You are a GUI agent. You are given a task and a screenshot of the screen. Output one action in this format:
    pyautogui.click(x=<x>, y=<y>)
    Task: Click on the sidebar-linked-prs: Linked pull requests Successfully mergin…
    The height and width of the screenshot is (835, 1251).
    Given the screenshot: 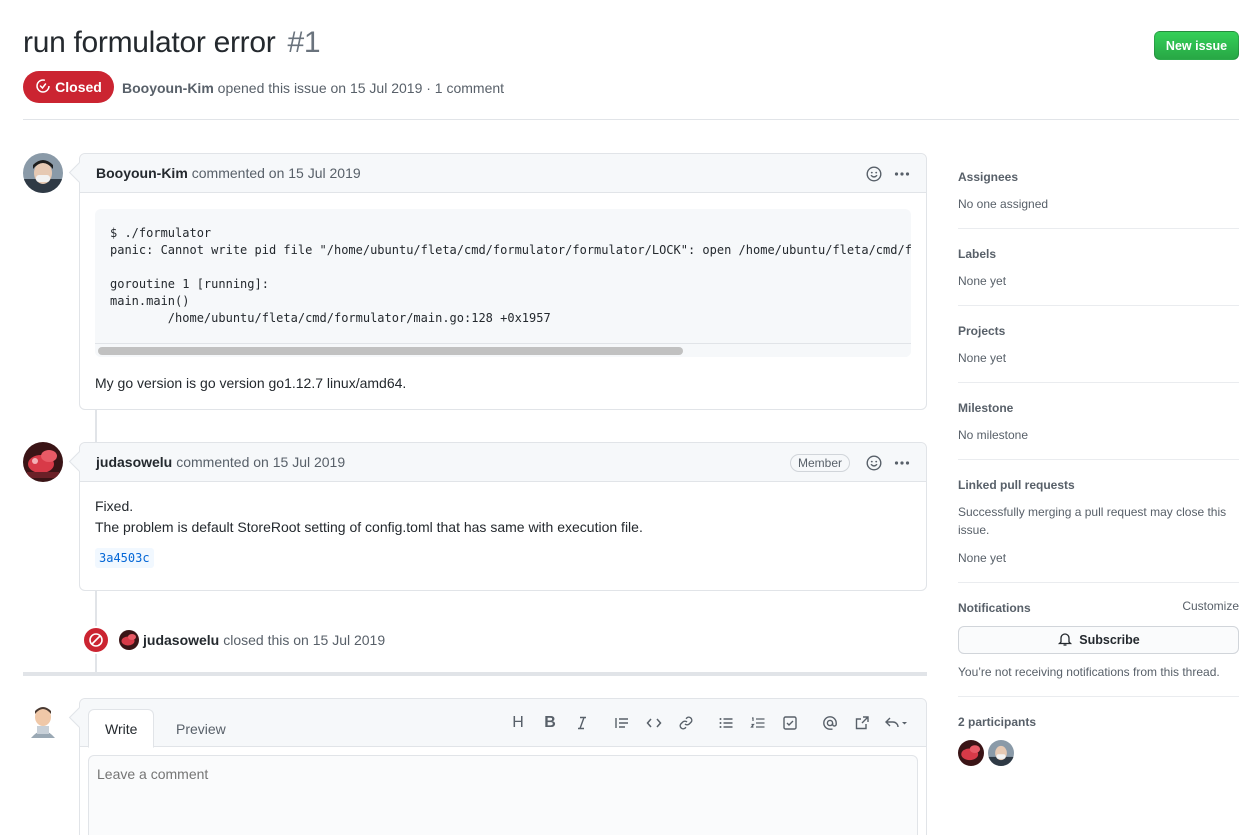 What is the action you would take?
    pyautogui.click(x=1098, y=521)
    